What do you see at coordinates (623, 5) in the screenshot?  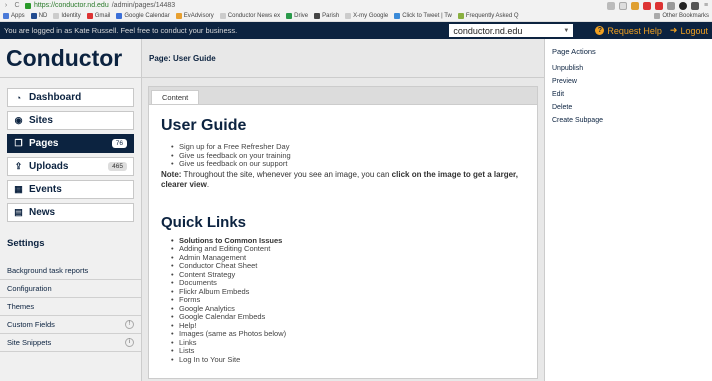 I see `star-icon` at bounding box center [623, 5].